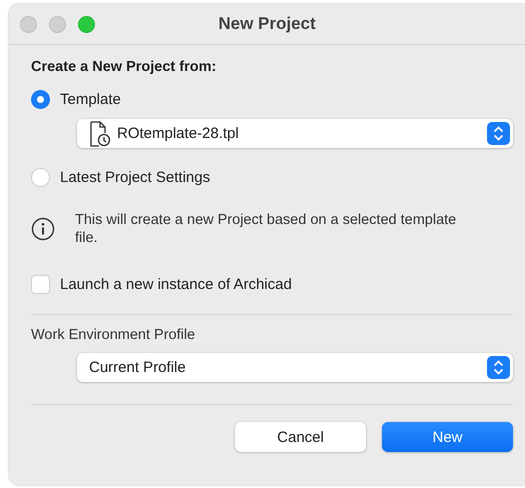 The width and height of the screenshot is (525, 488). Describe the element at coordinates (267, 24) in the screenshot. I see `window-title: New Project` at that location.